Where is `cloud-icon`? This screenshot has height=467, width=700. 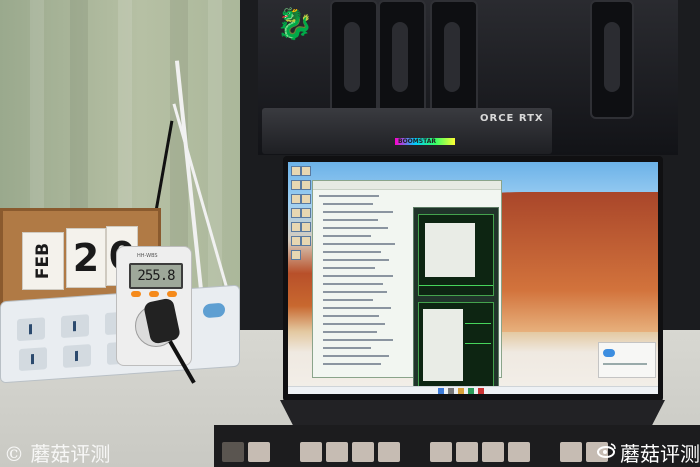
cloud-icon is located at coordinates (609, 353).